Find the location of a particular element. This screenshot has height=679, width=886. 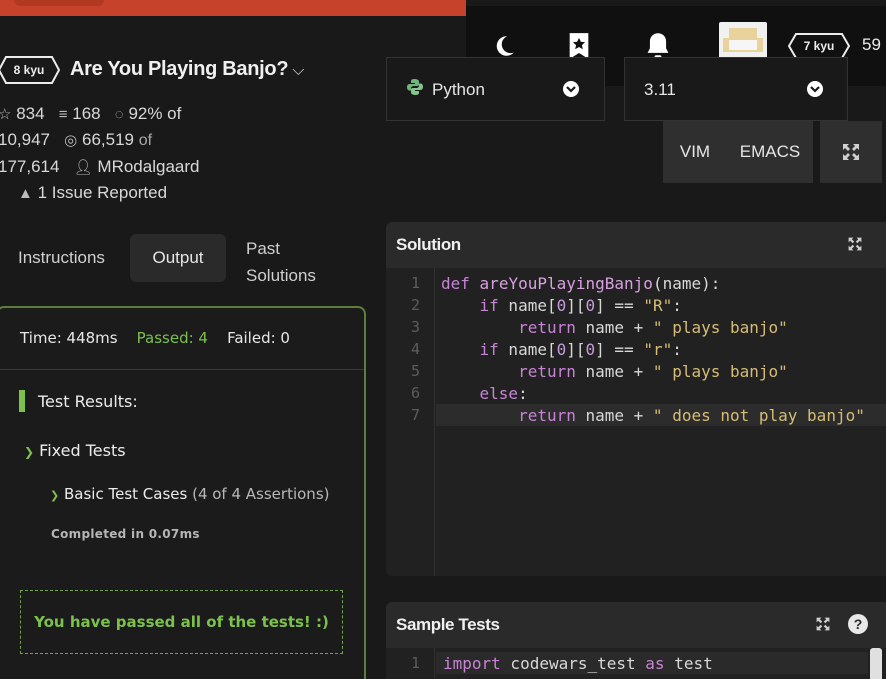

tab-output-label: Output is located at coordinates (178, 257).